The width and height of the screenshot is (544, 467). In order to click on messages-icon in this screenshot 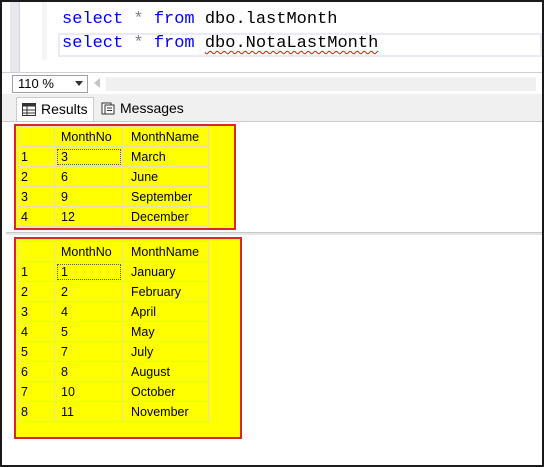, I will do `click(108, 108)`.